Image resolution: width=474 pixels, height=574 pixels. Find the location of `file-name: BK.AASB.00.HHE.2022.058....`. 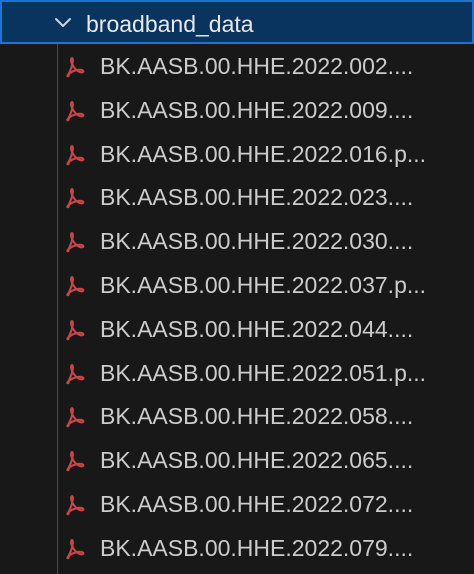

file-name: BK.AASB.00.HHE.2022.058.... is located at coordinates (257, 416).